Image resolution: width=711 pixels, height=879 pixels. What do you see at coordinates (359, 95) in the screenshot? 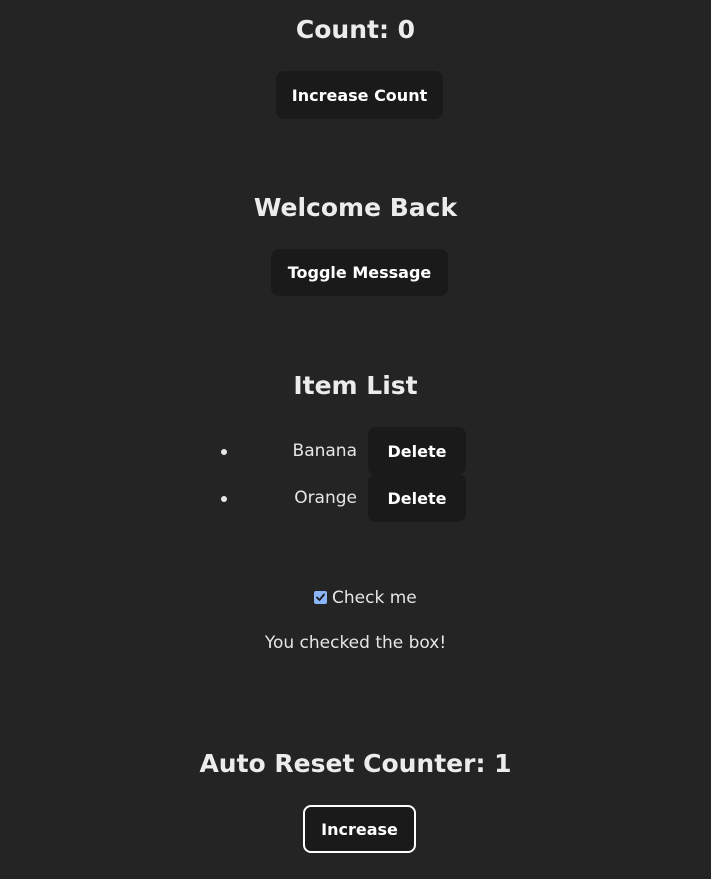
I see `increase-count-button: Increase Count` at bounding box center [359, 95].